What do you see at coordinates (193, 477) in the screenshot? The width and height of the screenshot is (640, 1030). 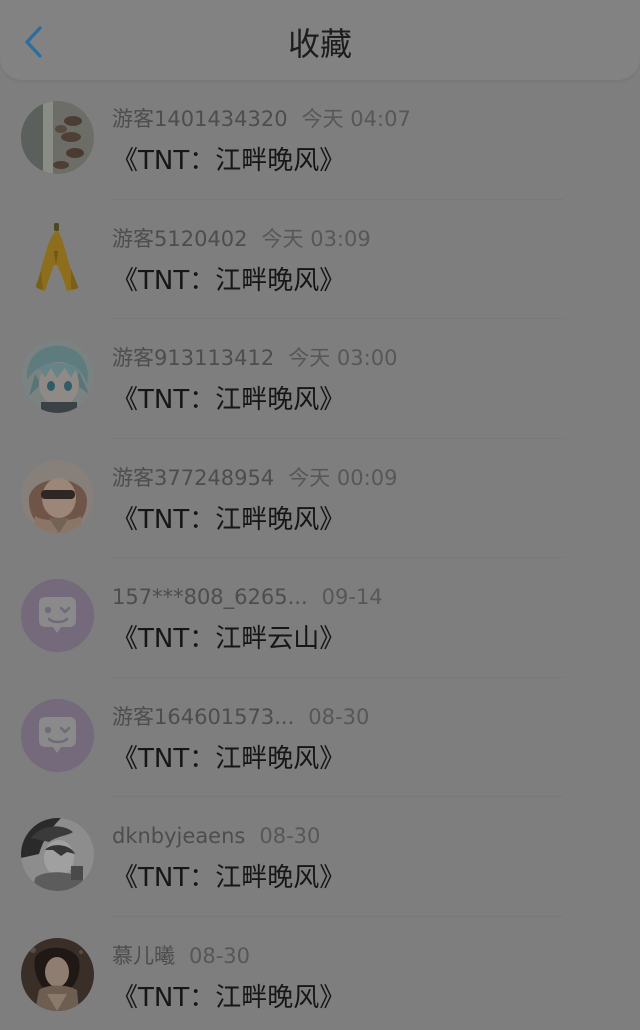 I see `username: 游客377248954` at bounding box center [193, 477].